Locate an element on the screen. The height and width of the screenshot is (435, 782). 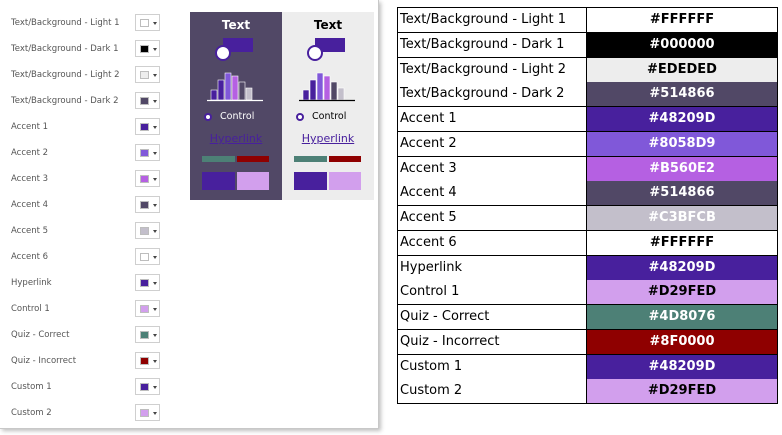
color-name-cell: Accent 6 is located at coordinates (492, 242).